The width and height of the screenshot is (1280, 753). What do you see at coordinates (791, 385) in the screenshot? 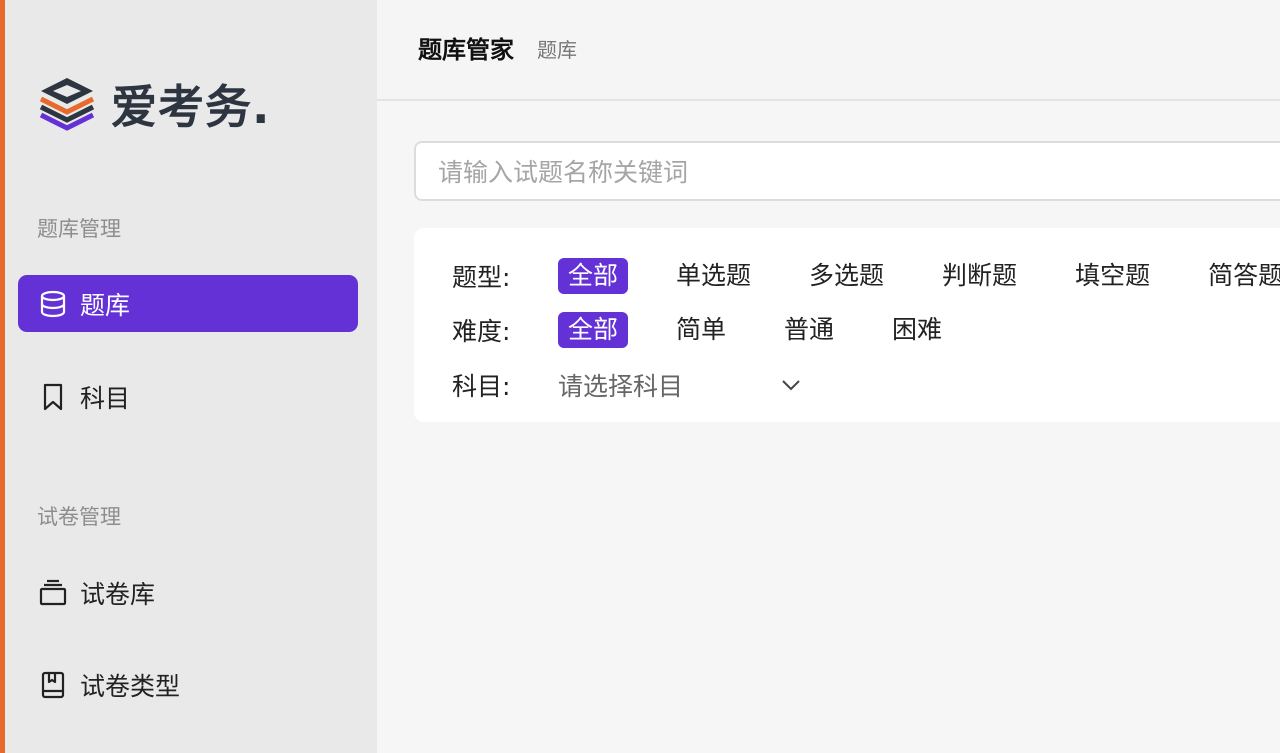
I see `chevron-down-icon` at bounding box center [791, 385].